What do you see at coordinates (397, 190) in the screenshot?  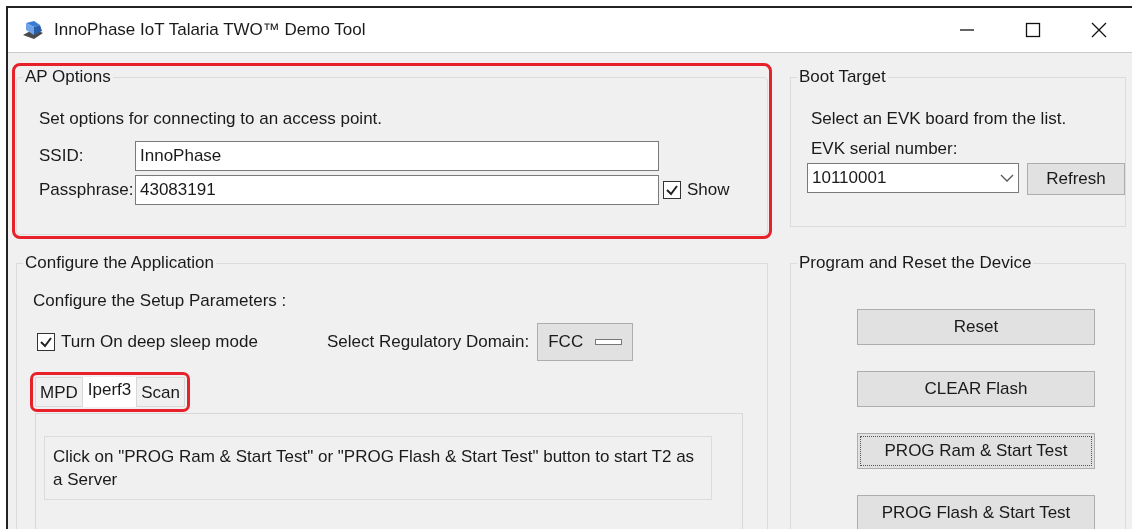 I see `passphrase-field: 43083191` at bounding box center [397, 190].